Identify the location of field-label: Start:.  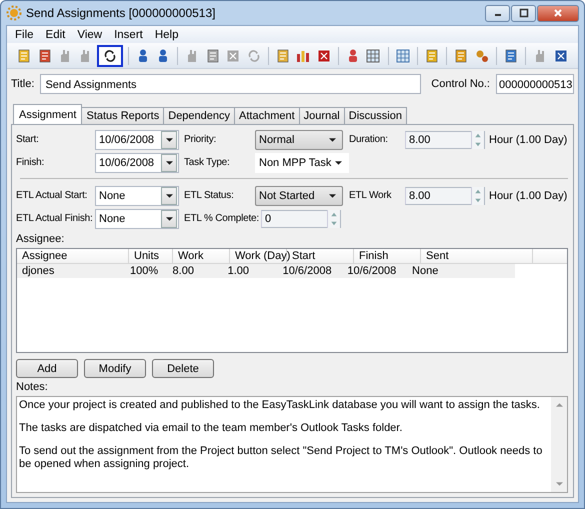
(28, 139).